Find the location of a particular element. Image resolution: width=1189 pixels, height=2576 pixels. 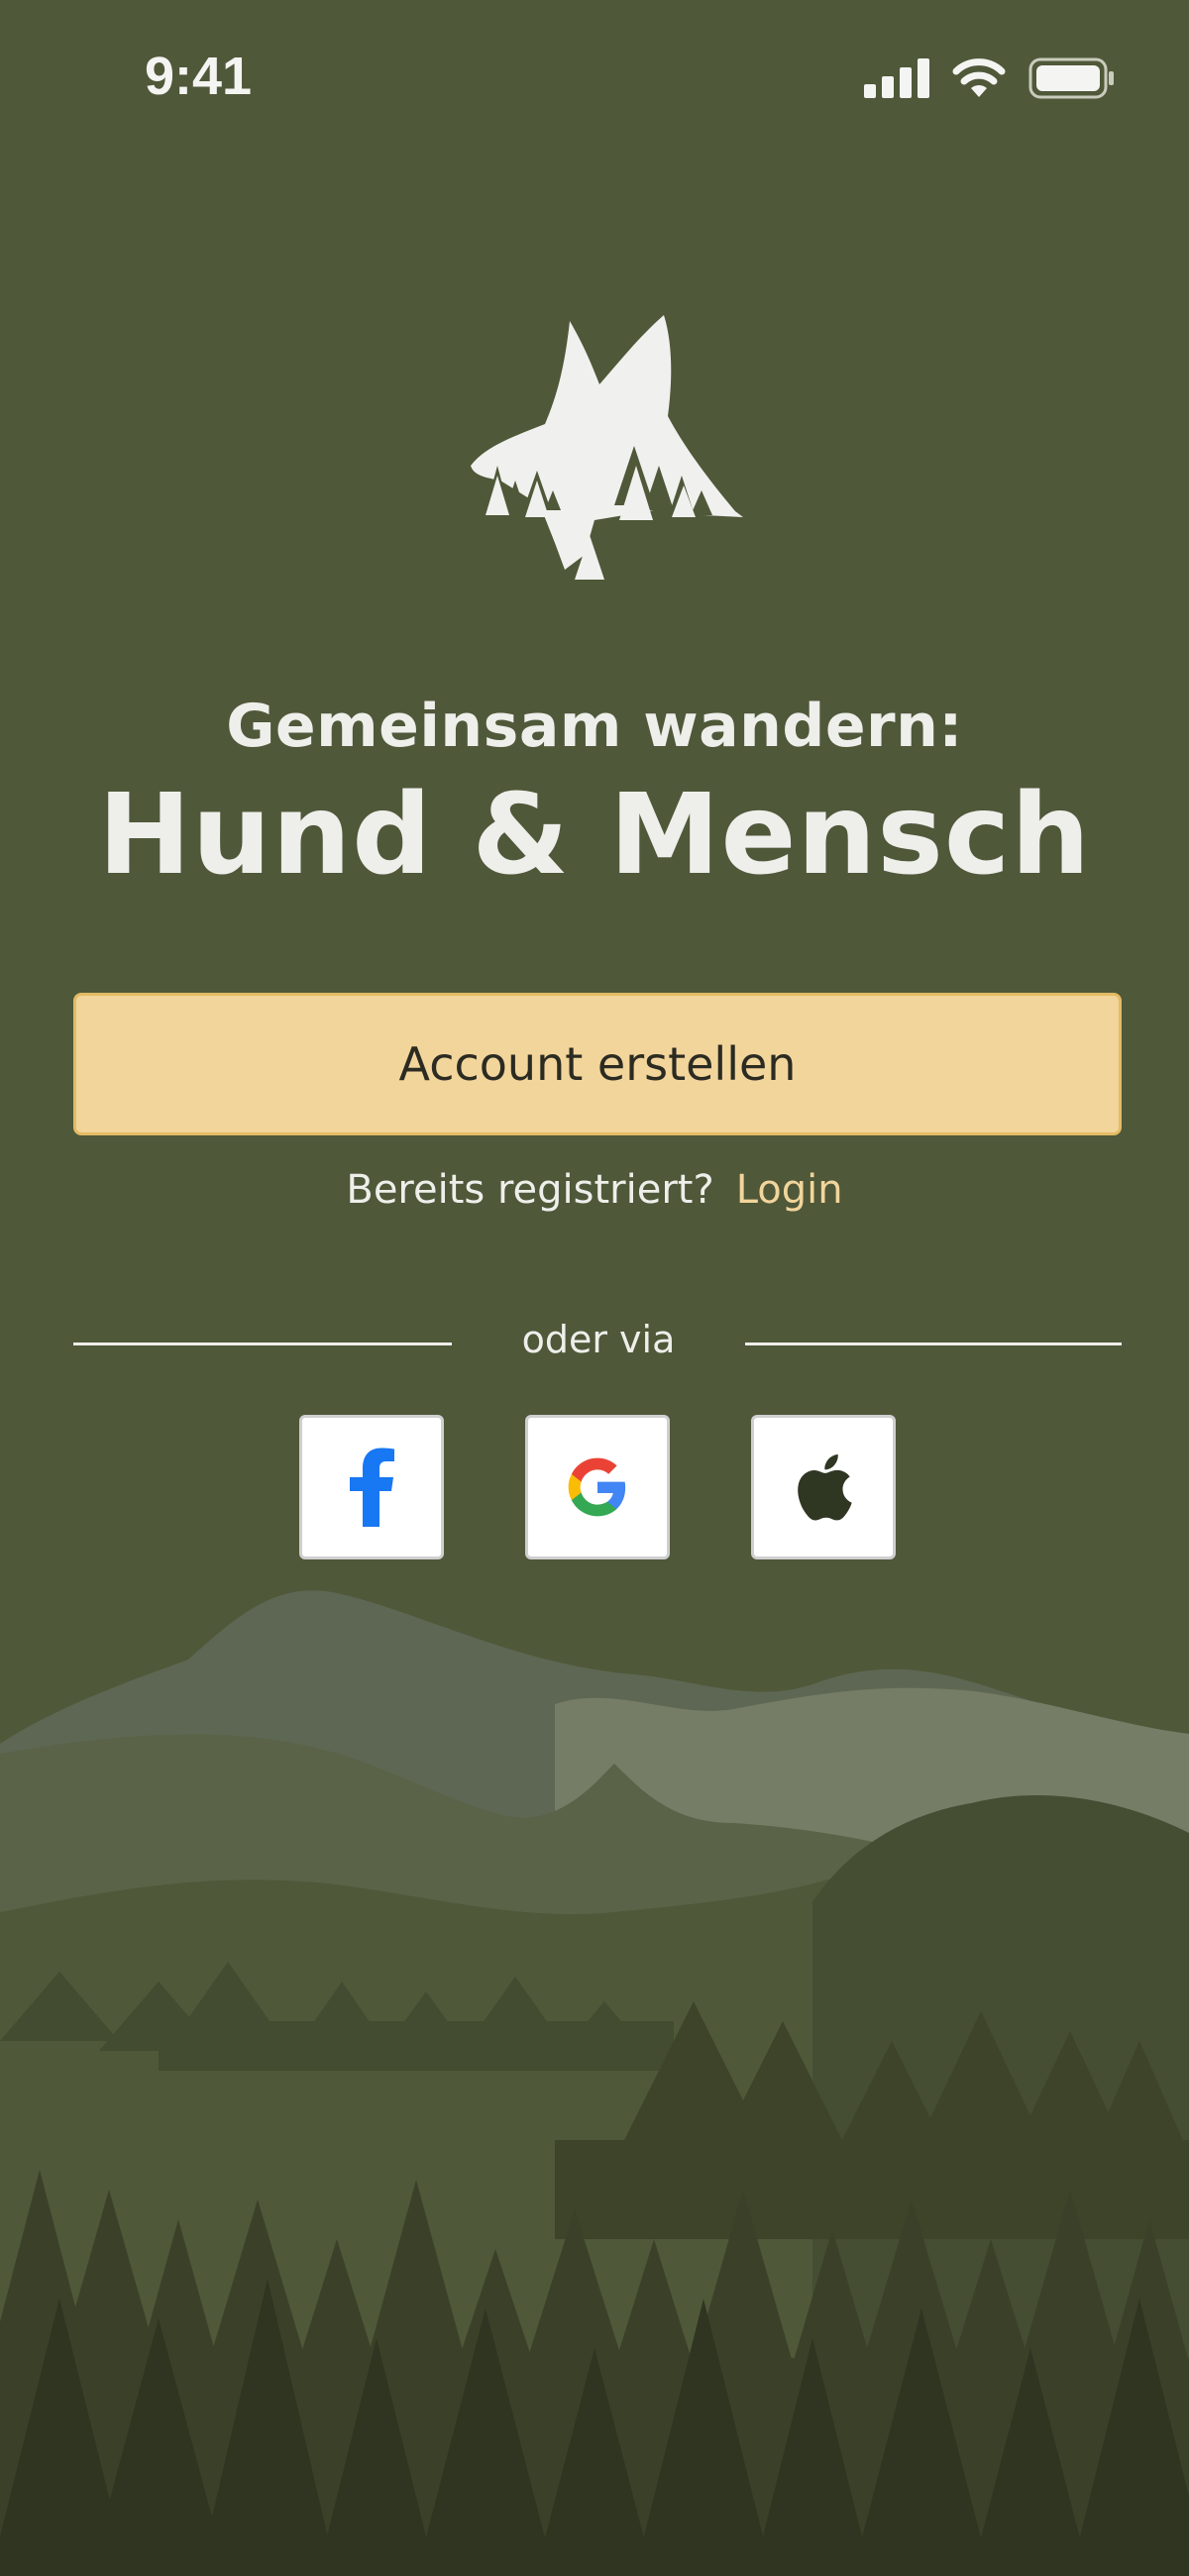

status-icons is located at coordinates (990, 78).